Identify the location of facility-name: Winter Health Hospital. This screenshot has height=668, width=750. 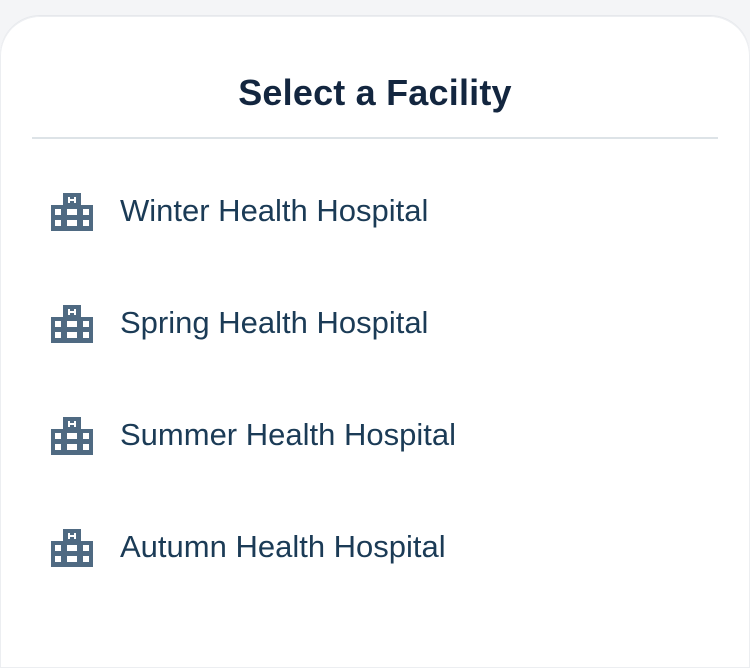
(274, 210).